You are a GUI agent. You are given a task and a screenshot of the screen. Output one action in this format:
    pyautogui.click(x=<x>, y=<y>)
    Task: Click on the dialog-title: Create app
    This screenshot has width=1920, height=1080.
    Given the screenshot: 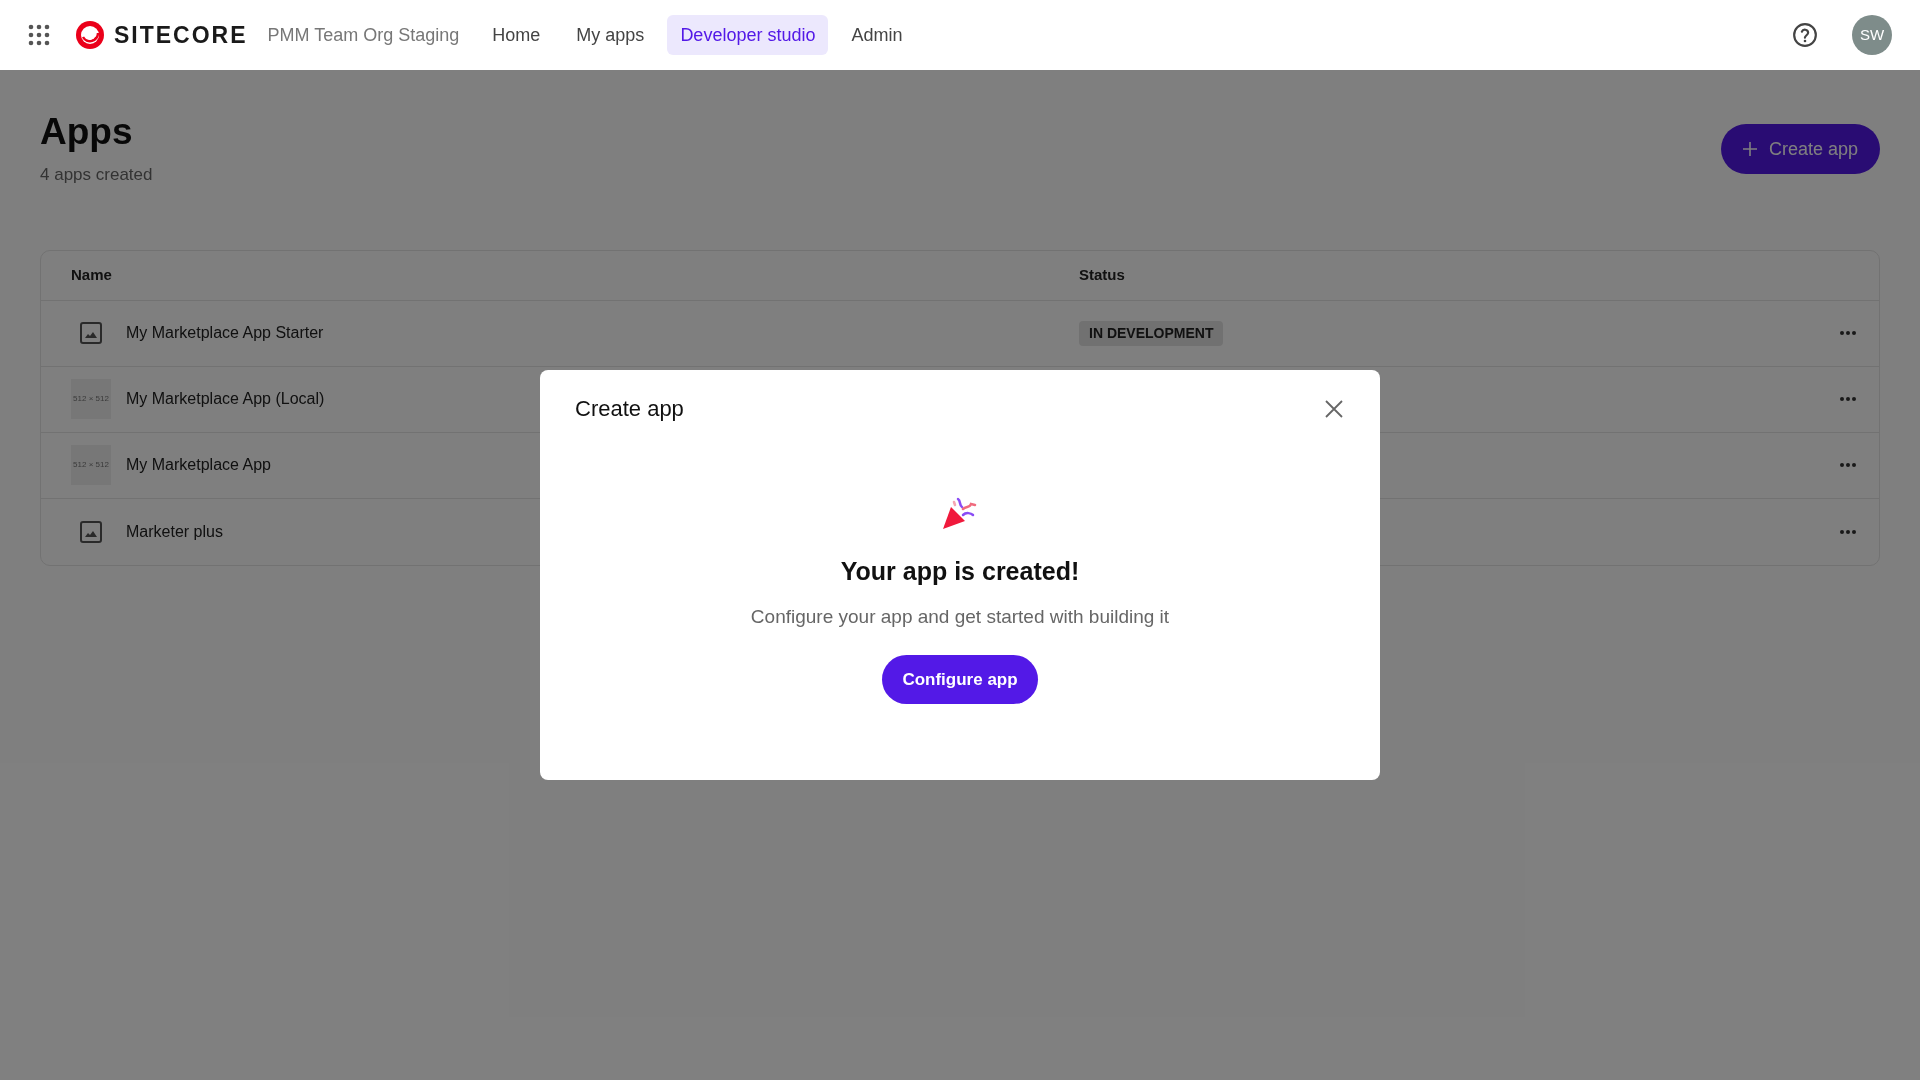 What is the action you would take?
    pyautogui.click(x=629, y=409)
    